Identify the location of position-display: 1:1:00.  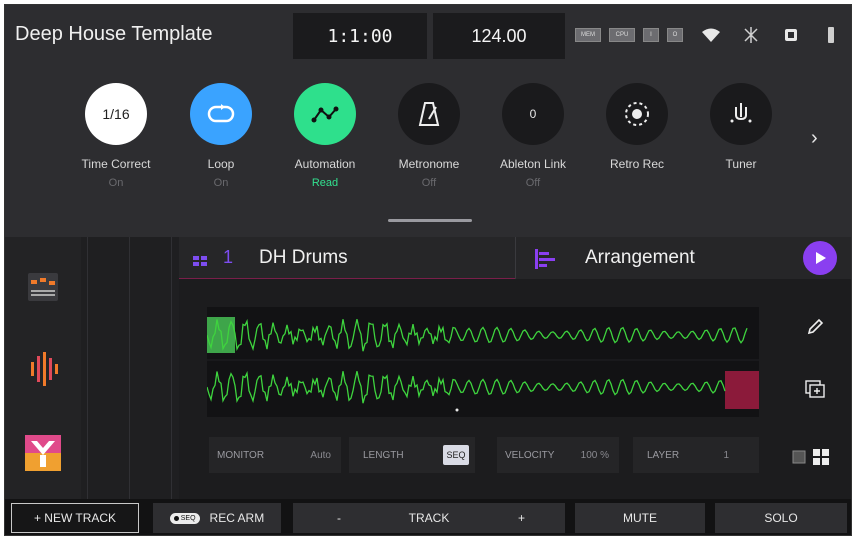
(360, 36).